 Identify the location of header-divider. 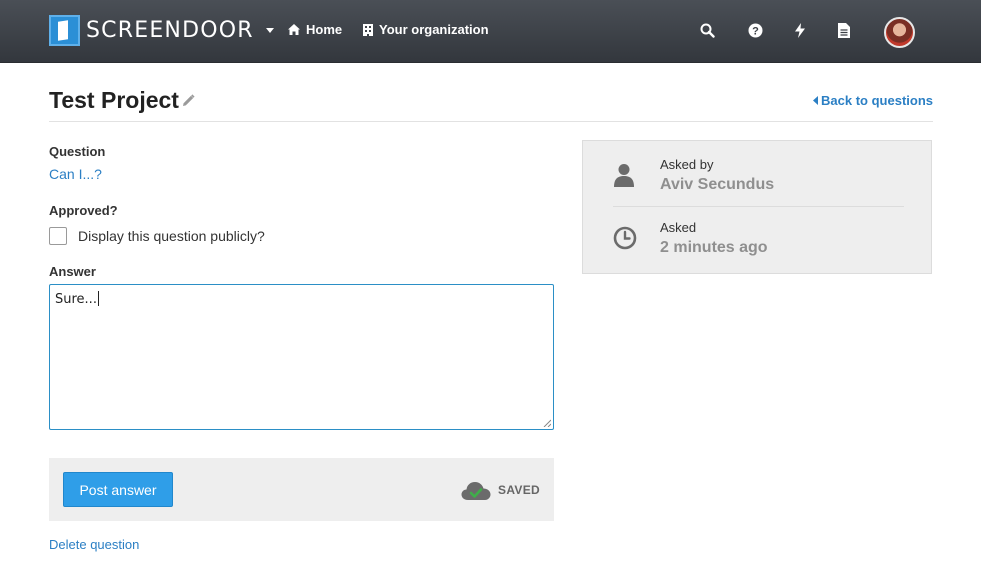
(491, 121).